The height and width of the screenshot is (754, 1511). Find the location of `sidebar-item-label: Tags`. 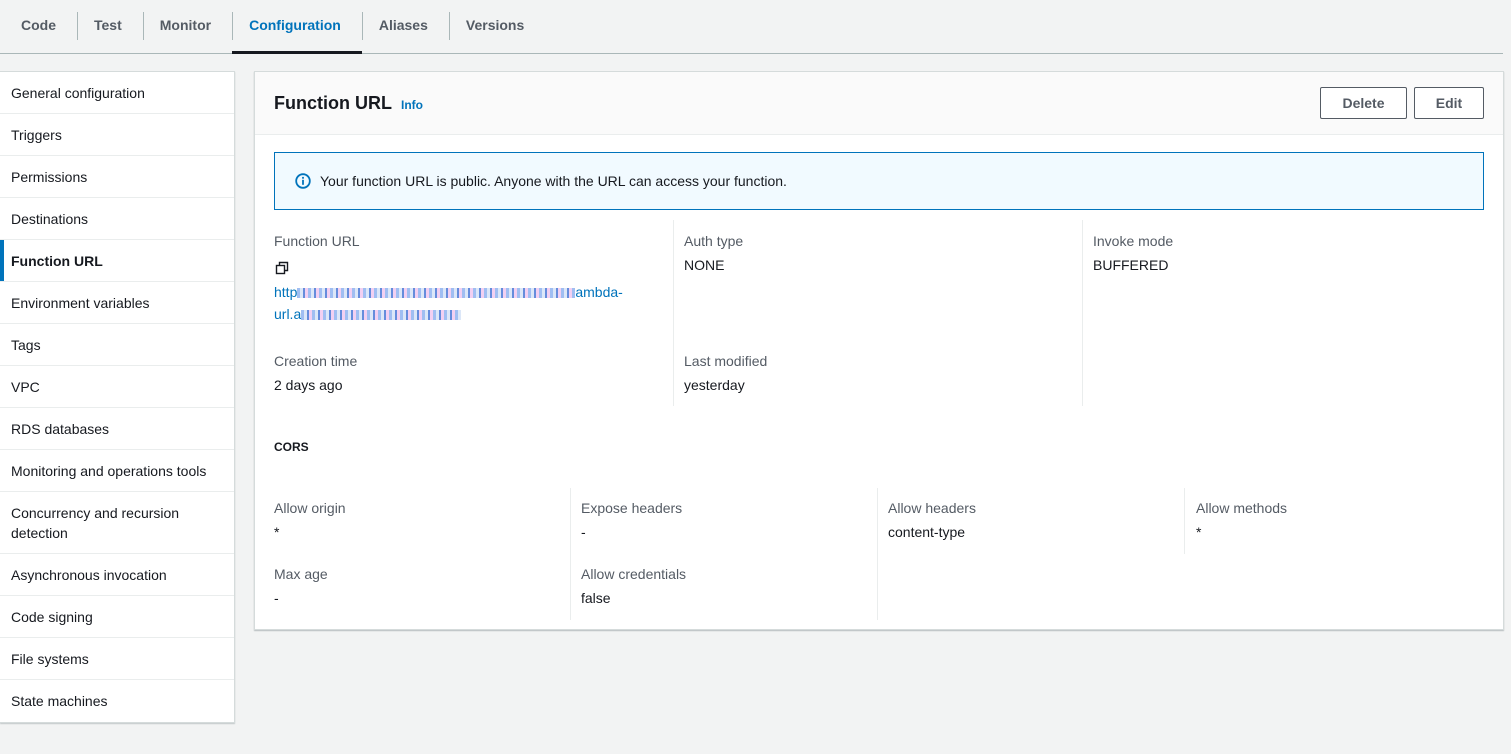

sidebar-item-label: Tags is located at coordinates (26, 344).